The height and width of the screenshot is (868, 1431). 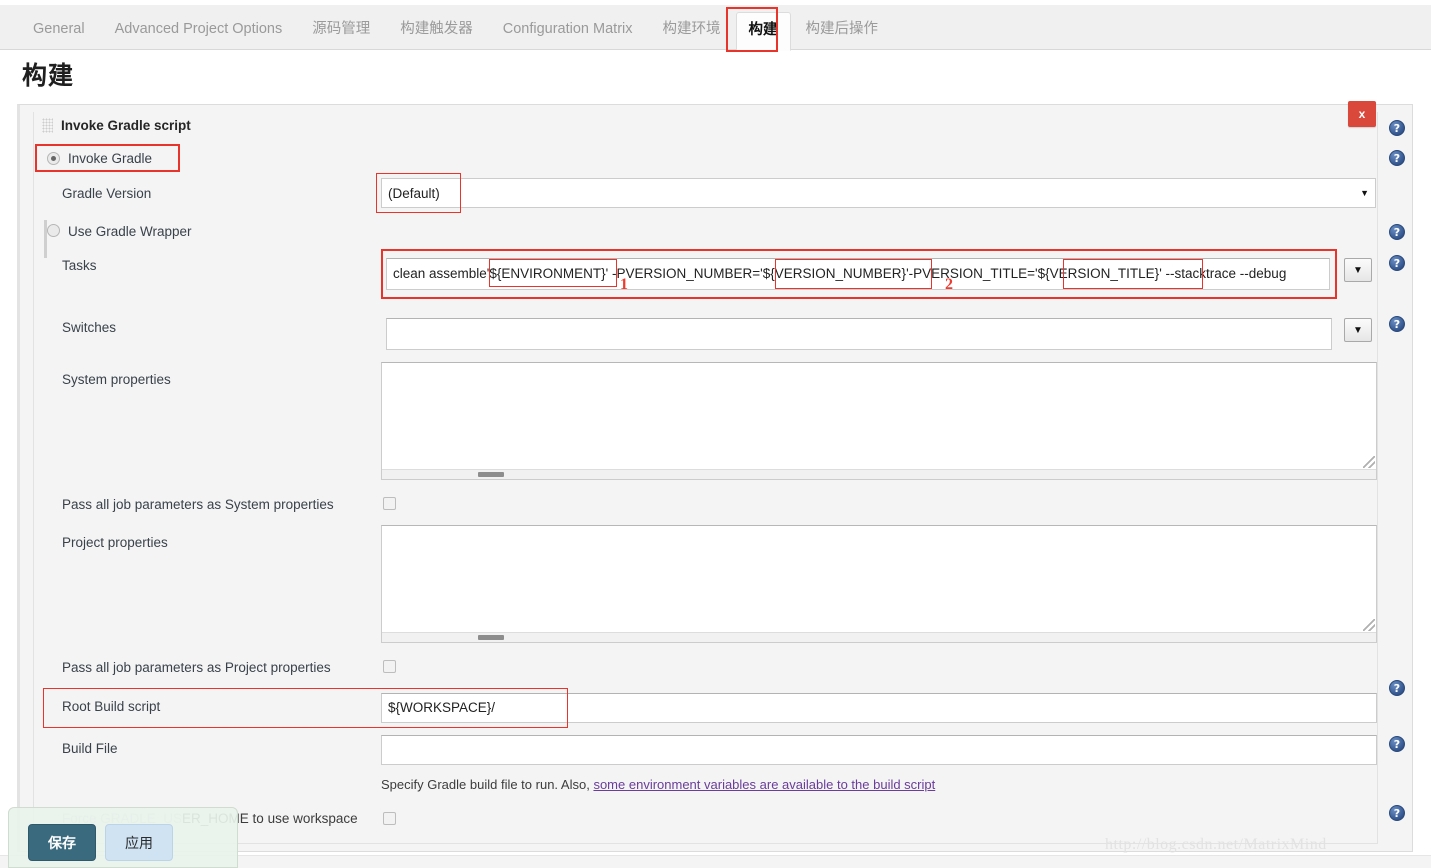 What do you see at coordinates (692, 36) in the screenshot?
I see `tab-build-environment: 构建环境` at bounding box center [692, 36].